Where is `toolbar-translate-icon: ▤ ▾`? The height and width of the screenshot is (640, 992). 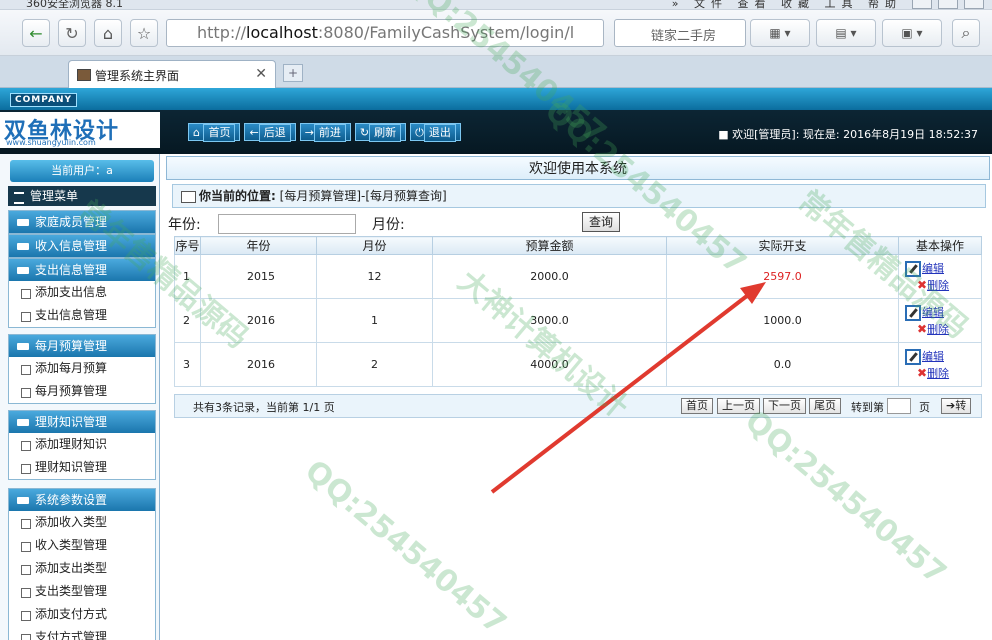
toolbar-translate-icon: ▤ ▾ is located at coordinates (846, 33).